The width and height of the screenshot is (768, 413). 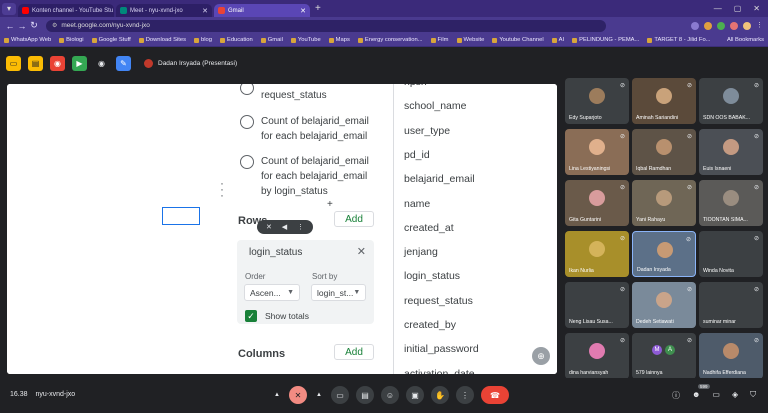 What do you see at coordinates (417, 204) in the screenshot?
I see `field-item: name` at bounding box center [417, 204].